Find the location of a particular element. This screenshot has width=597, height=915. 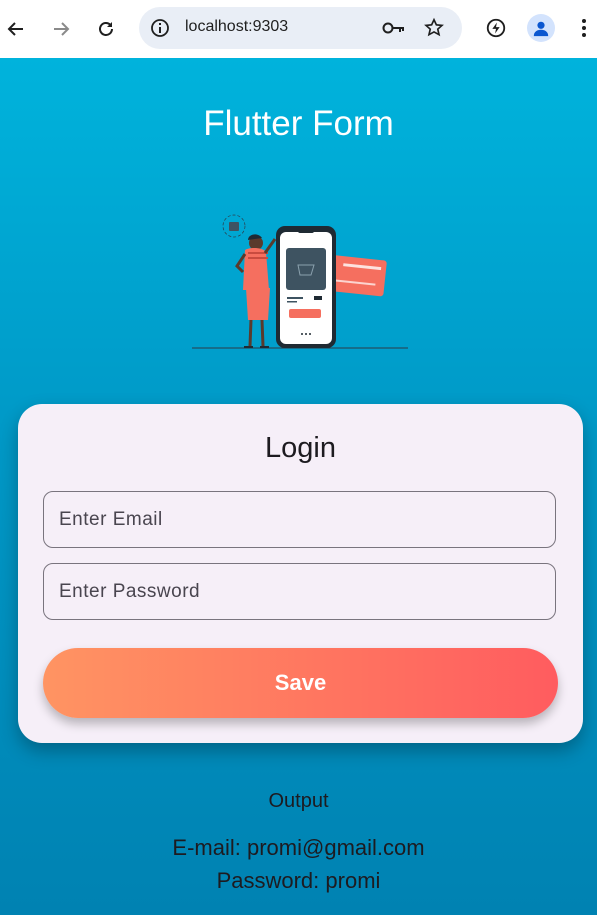

forward-icon is located at coordinates (61, 29).